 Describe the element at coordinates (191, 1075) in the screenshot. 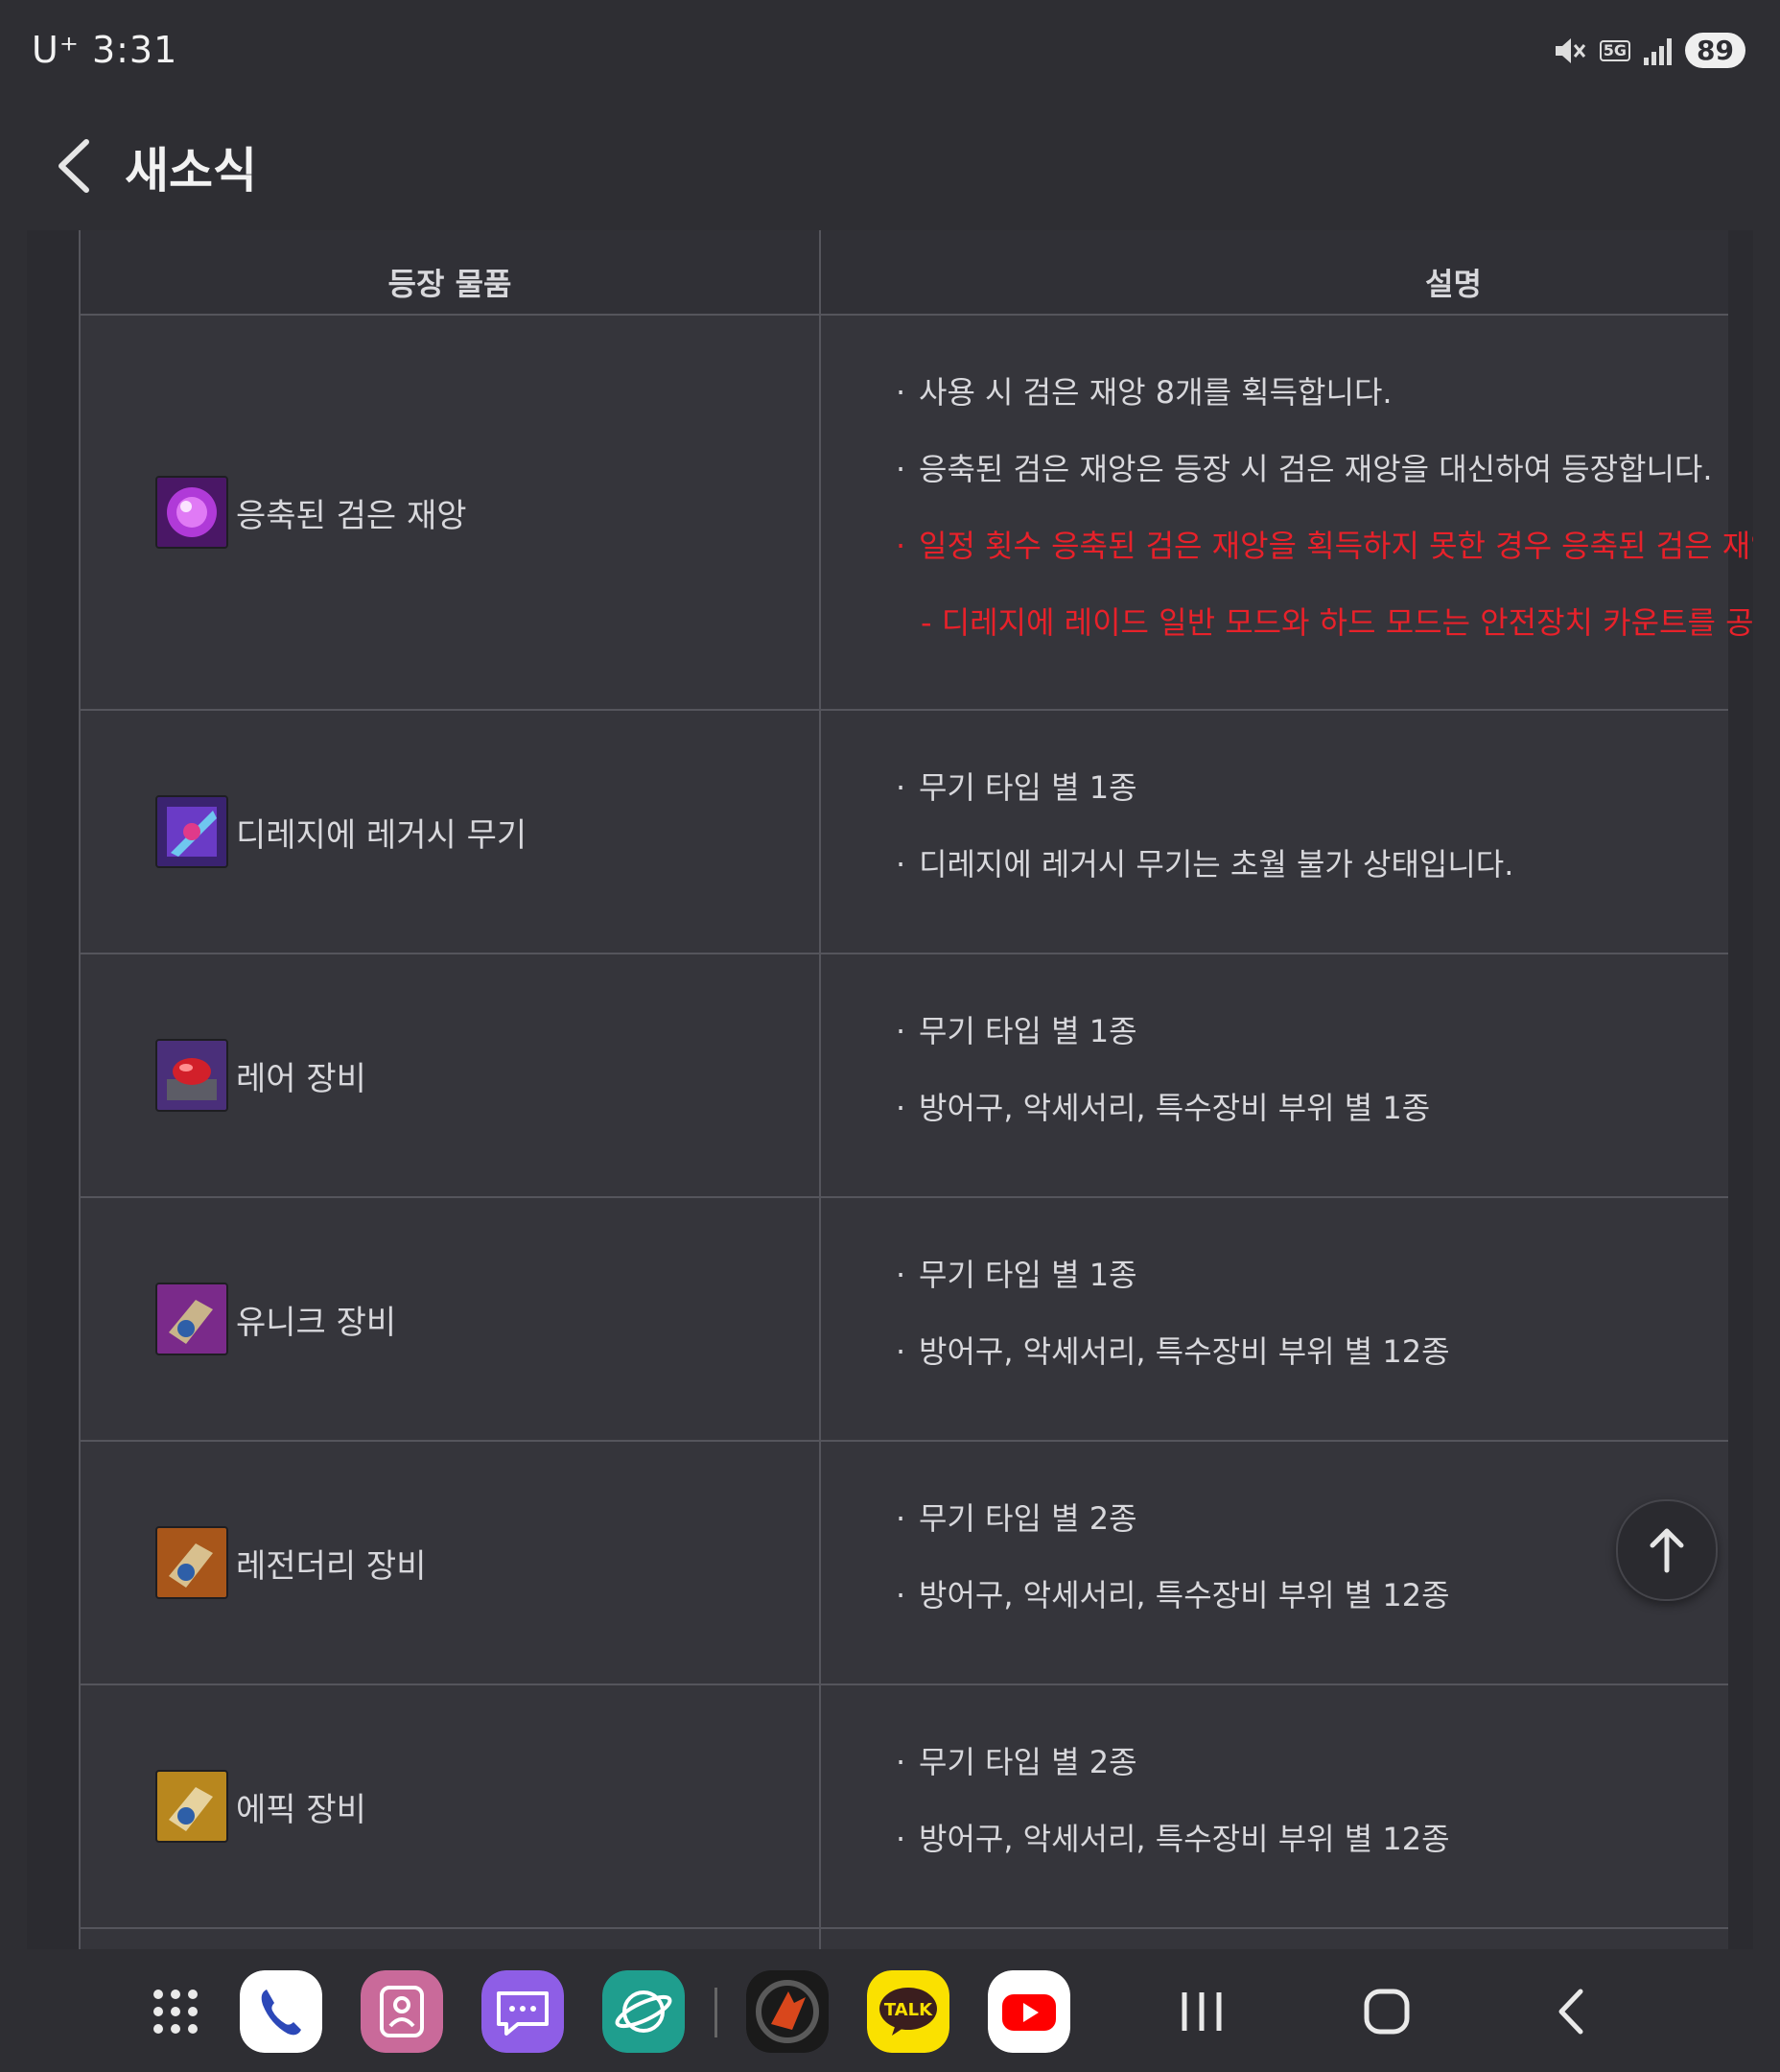

I see `rare-equipment-icon` at that location.